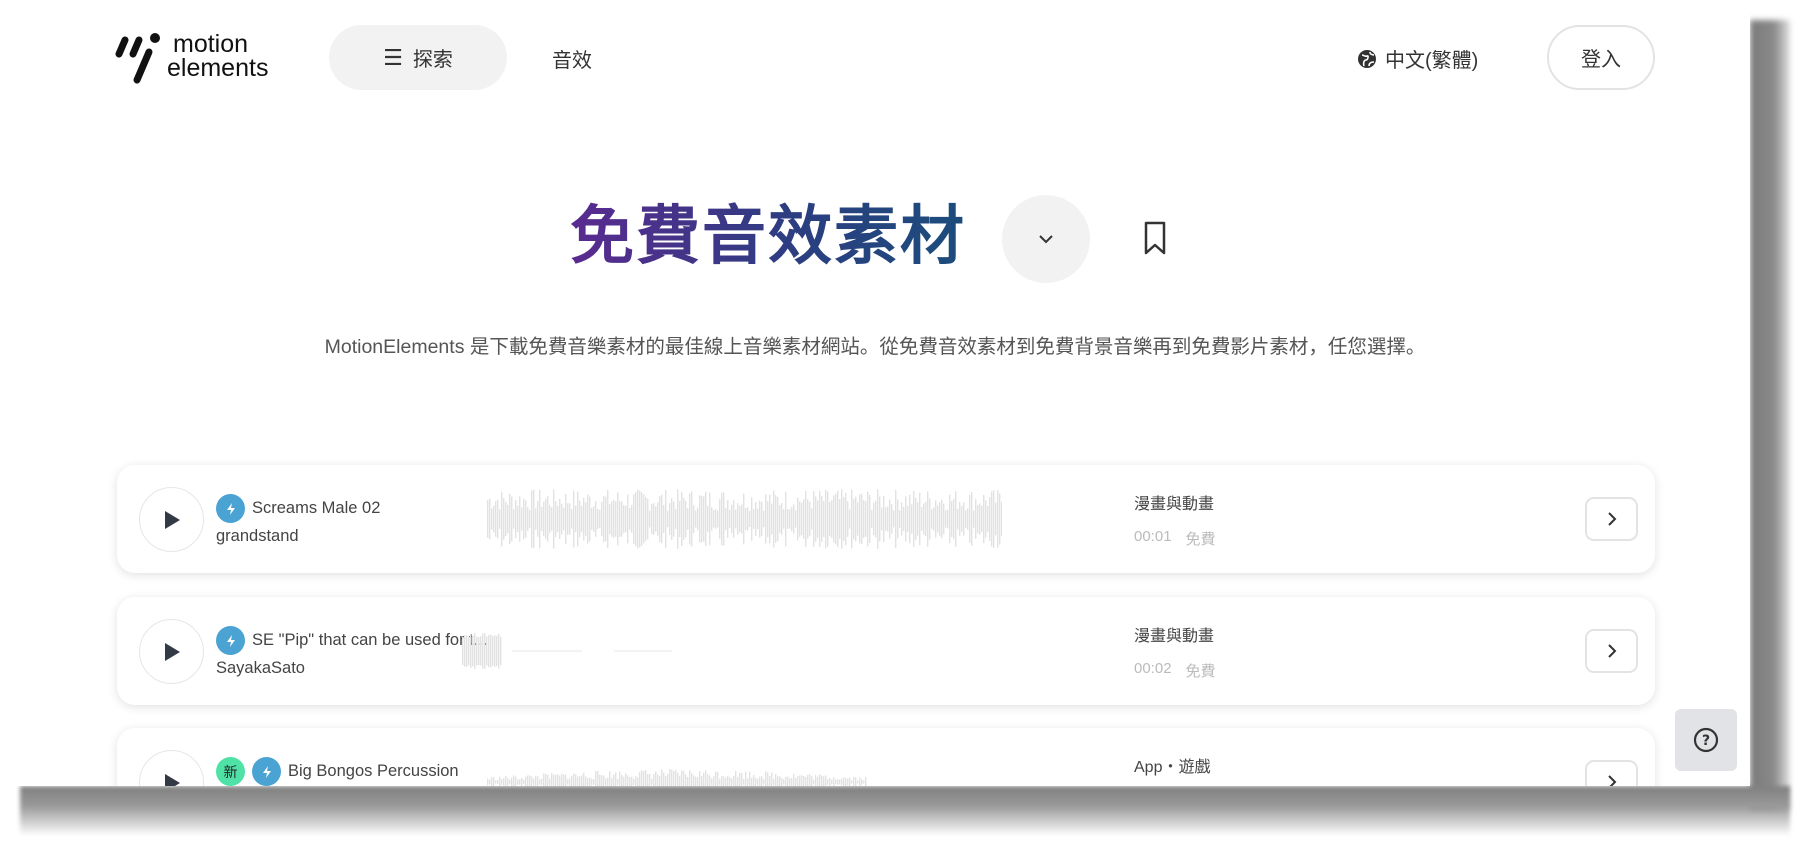 This screenshot has width=1803, height=853. I want to click on track-title: Big Bongos Percussion, so click(373, 771).